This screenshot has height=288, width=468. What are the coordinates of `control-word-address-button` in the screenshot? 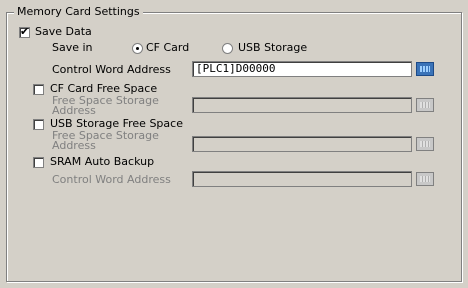 It's located at (425, 69).